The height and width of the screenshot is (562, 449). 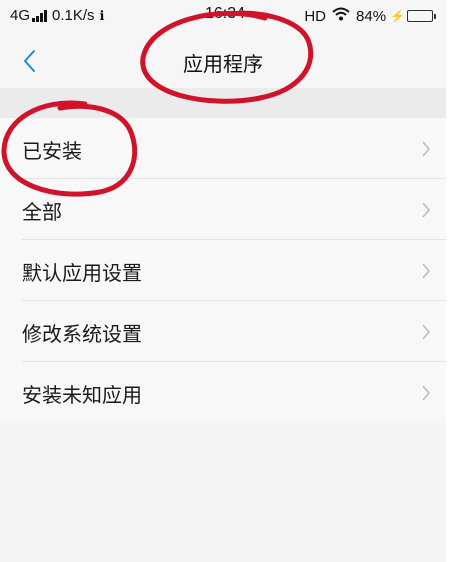 I want to click on charging-icon: ⚡, so click(x=397, y=16).